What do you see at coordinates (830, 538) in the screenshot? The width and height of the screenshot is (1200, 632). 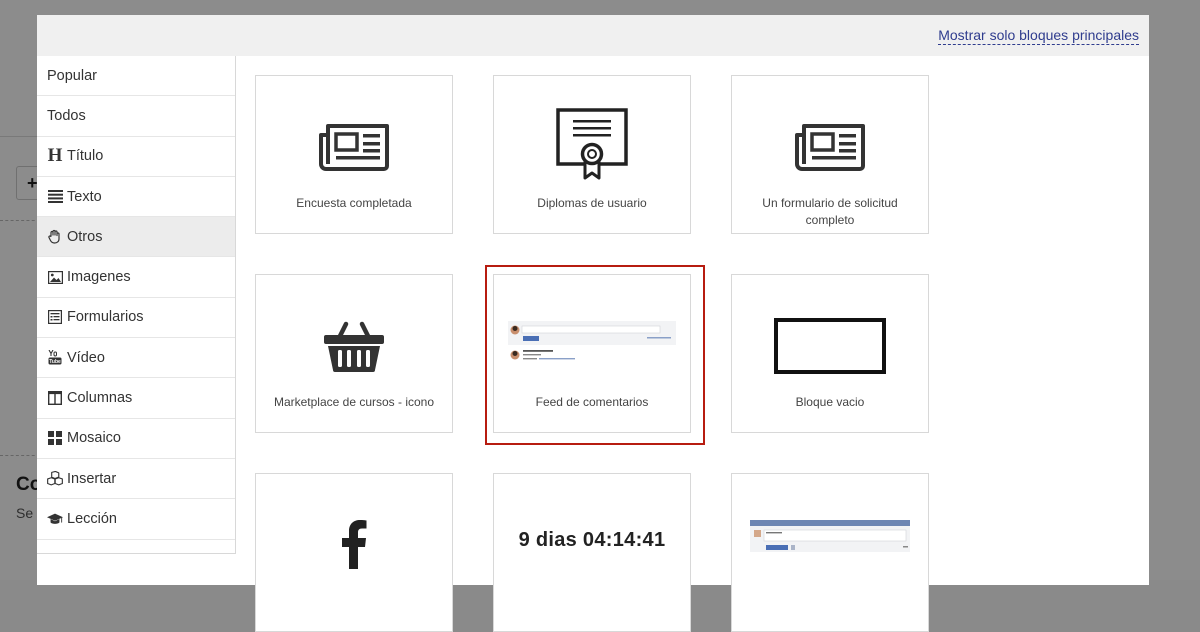 I see `comment-widget-preview` at bounding box center [830, 538].